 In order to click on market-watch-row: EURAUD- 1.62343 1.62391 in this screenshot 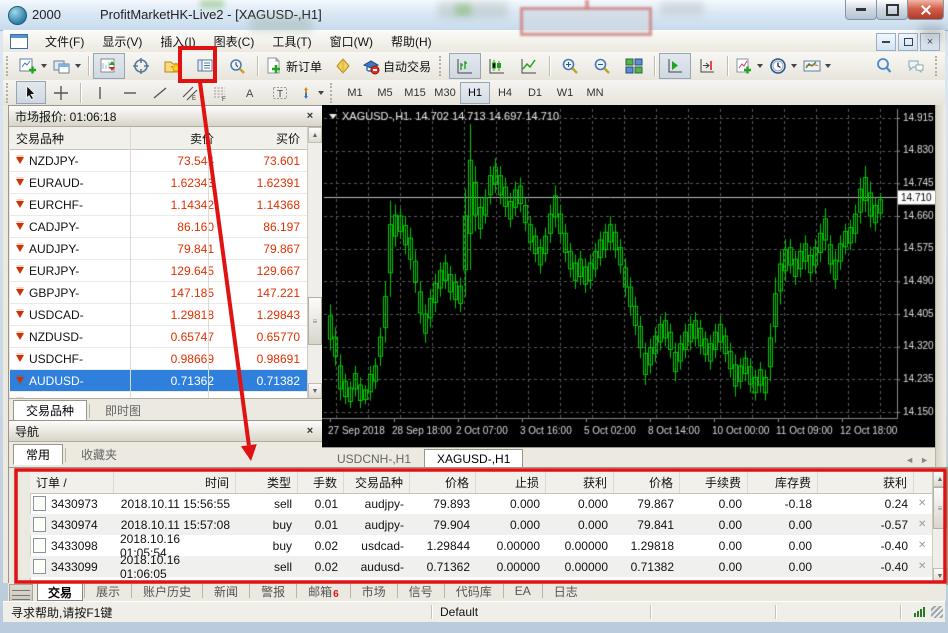, I will do `click(166, 183)`.